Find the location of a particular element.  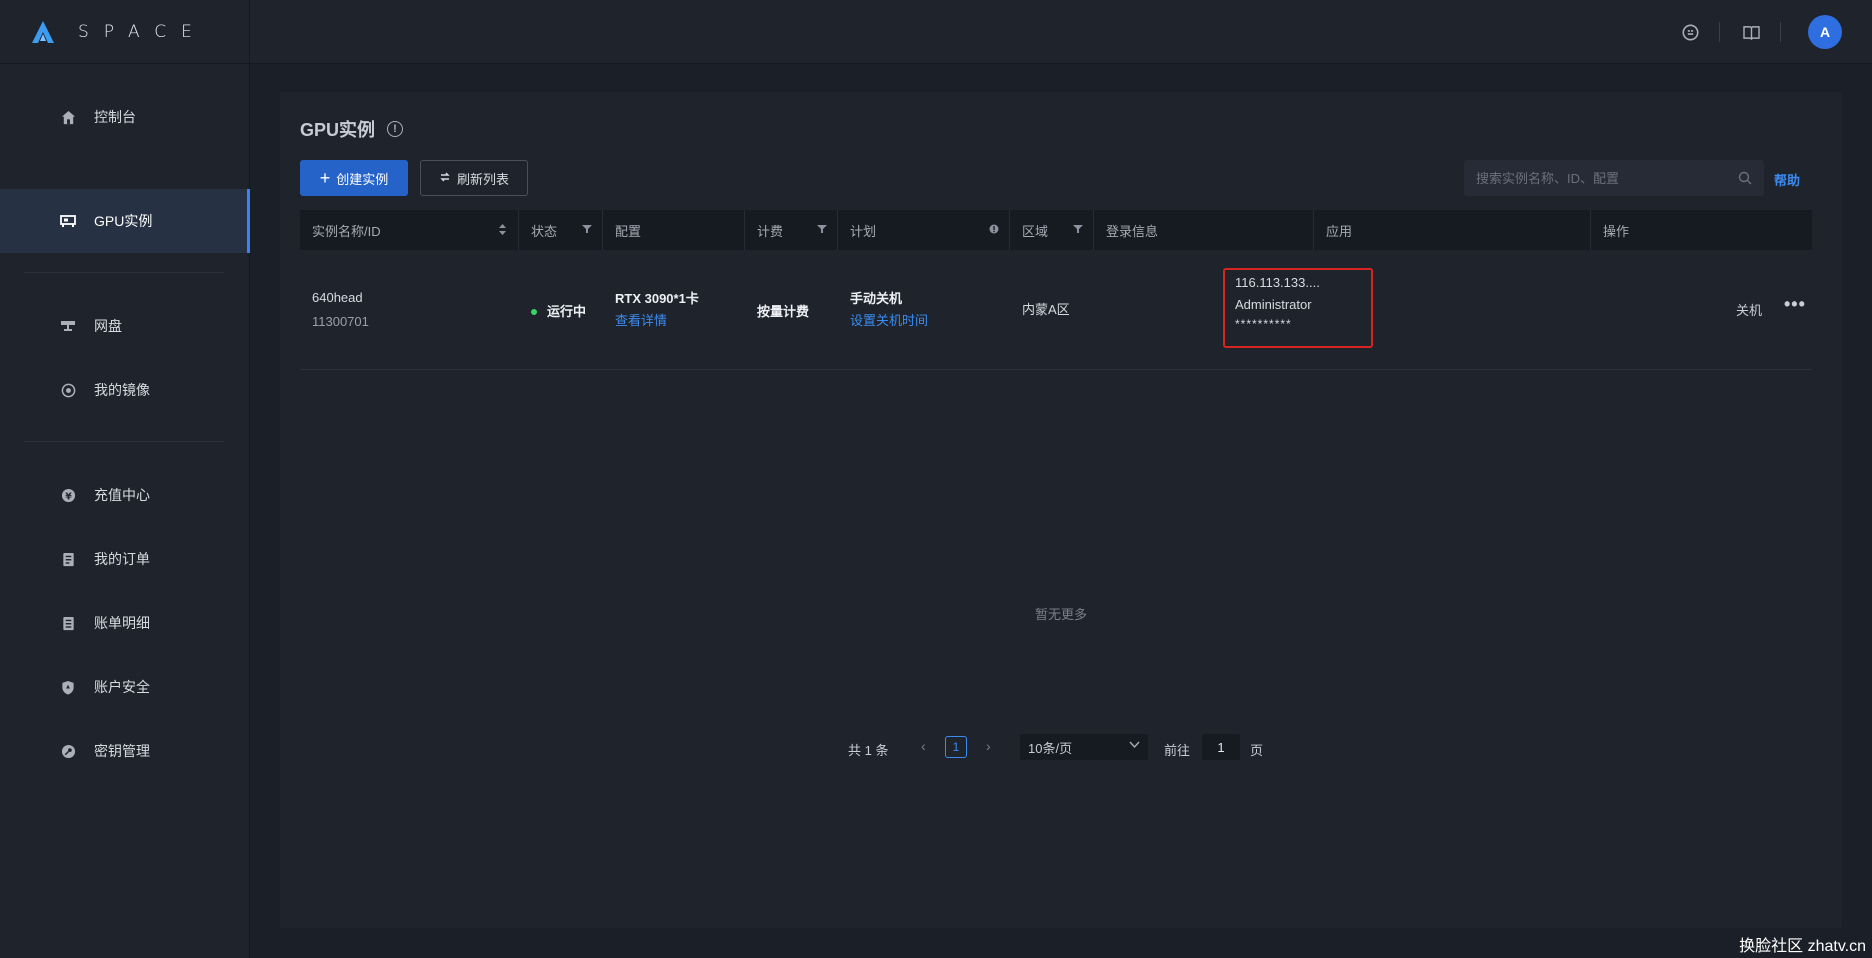

set-shutdown-time-link: 设置关机时间 is located at coordinates (889, 321).